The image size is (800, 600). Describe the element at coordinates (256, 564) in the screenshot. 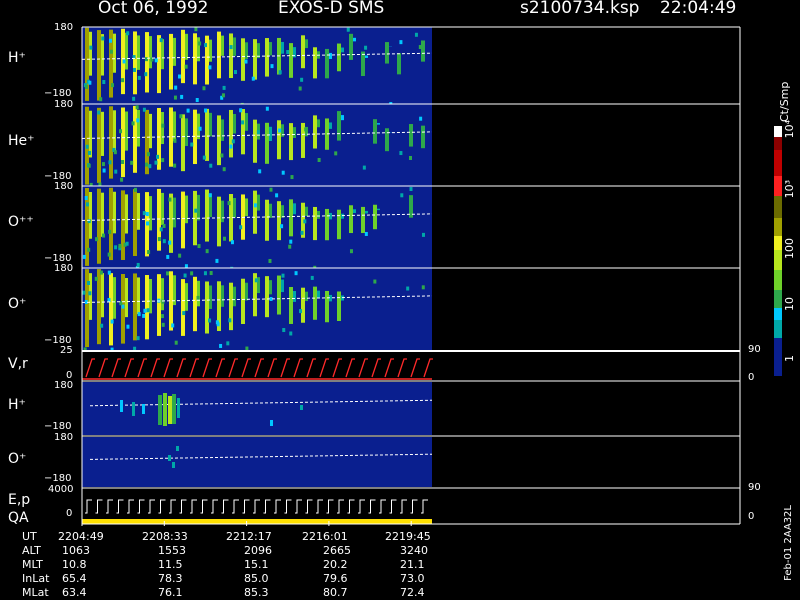

I see `orbit-cell: 15.1` at that location.